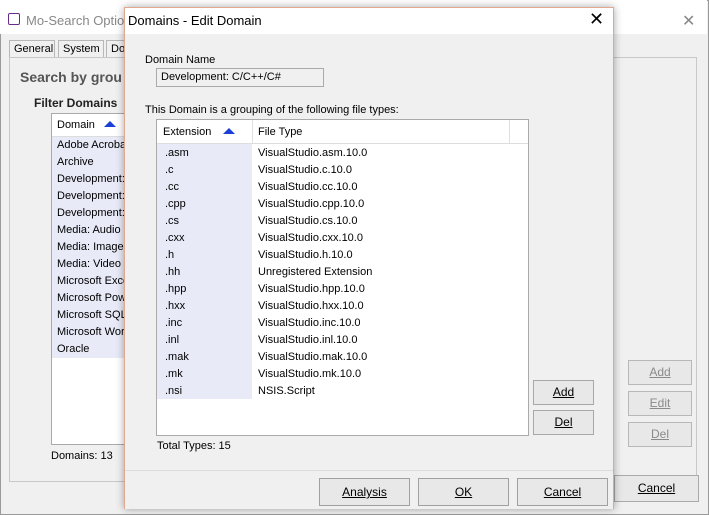 This screenshot has height=515, width=709. Describe the element at coordinates (305, 170) in the screenshot. I see `file-type-cell: VisualStudio.c.10.0` at that location.